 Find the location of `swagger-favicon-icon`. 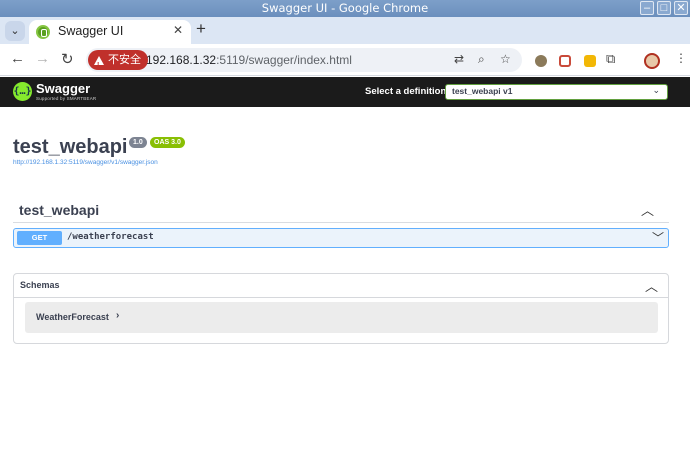

swagger-favicon-icon is located at coordinates (43, 32).